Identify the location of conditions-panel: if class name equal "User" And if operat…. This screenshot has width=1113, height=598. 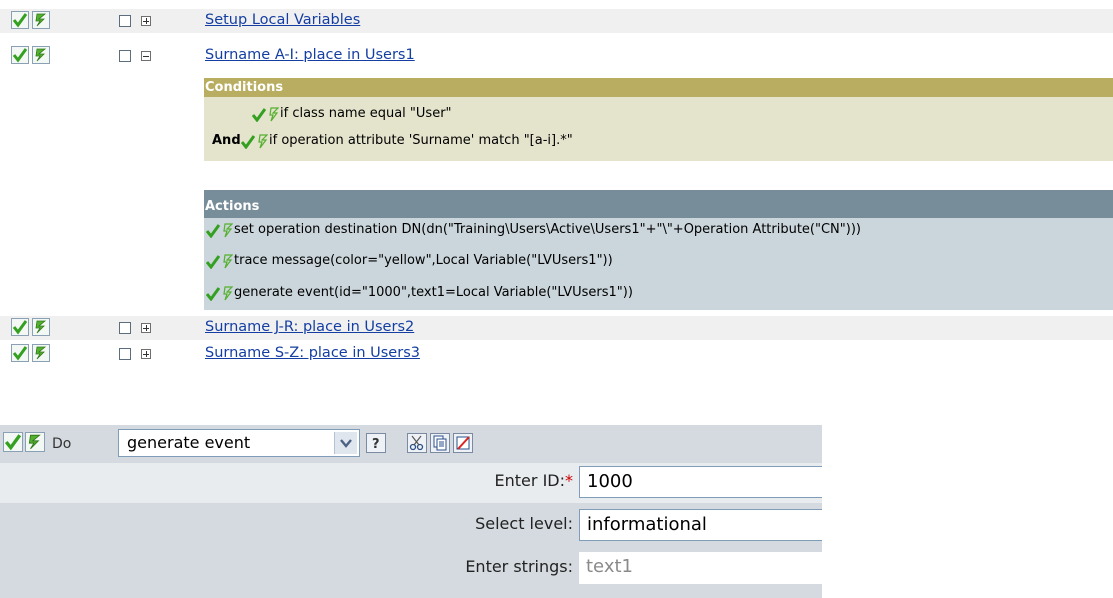
(658, 129).